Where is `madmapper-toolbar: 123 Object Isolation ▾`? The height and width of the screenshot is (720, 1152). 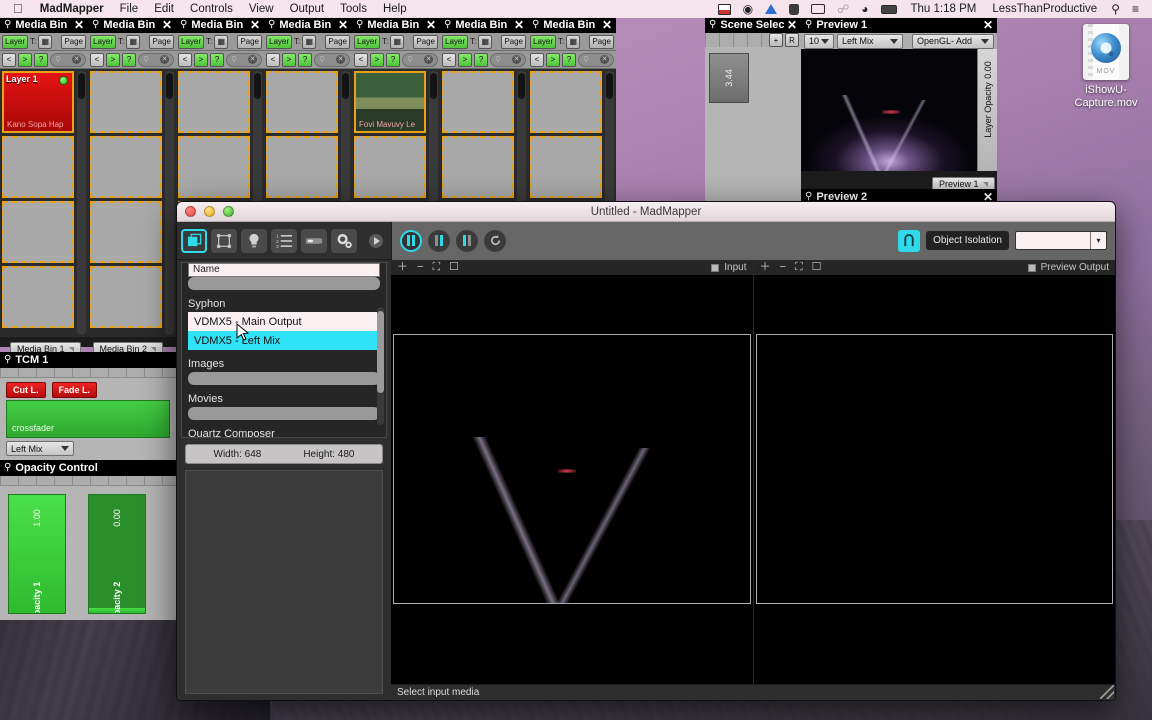 madmapper-toolbar: 123 Object Isolation ▾ is located at coordinates (646, 240).